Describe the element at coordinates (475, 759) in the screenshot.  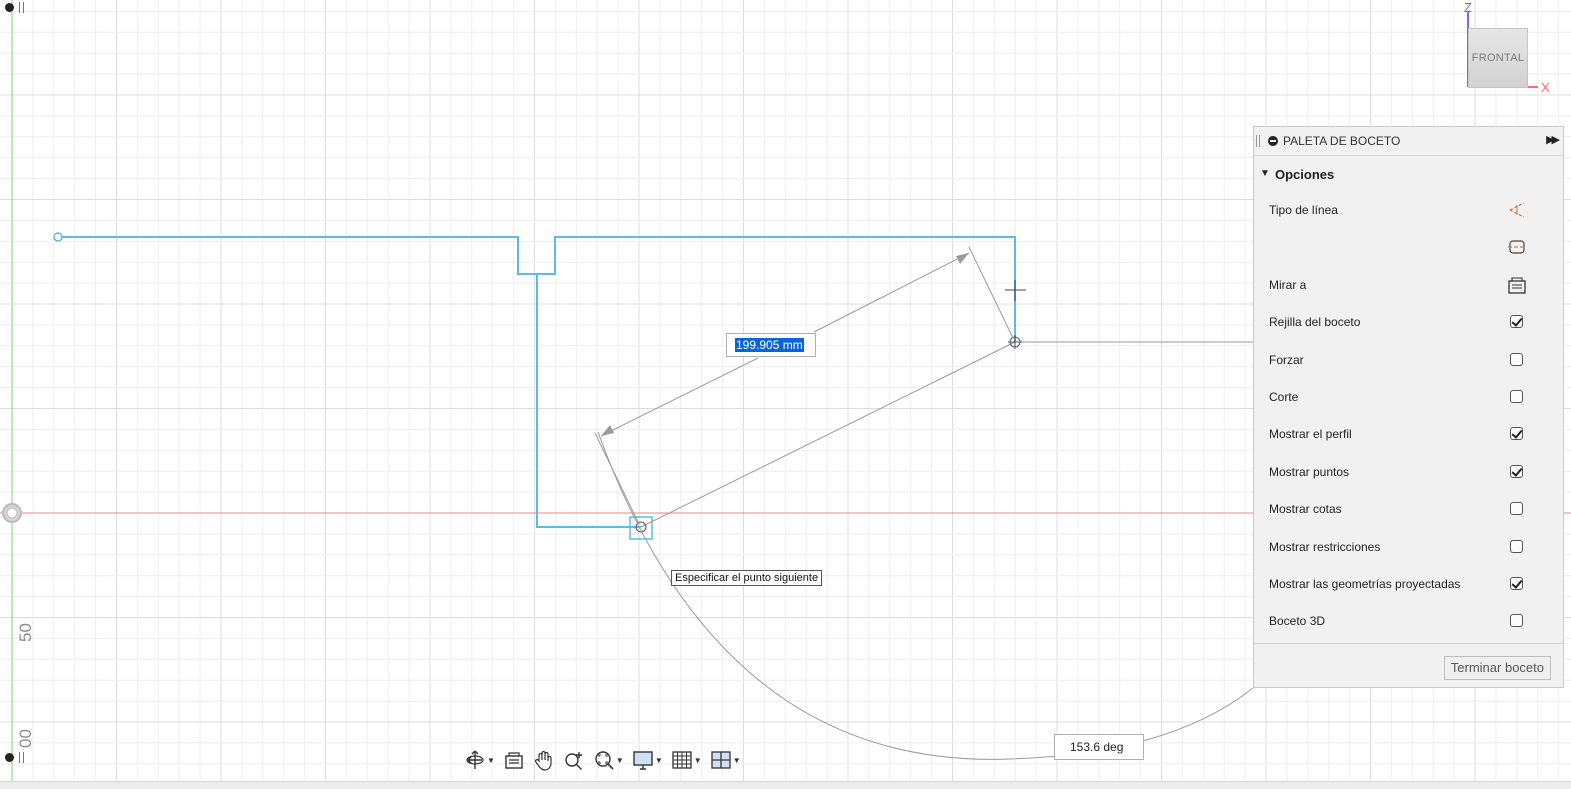
I see `orbit-icon` at that location.